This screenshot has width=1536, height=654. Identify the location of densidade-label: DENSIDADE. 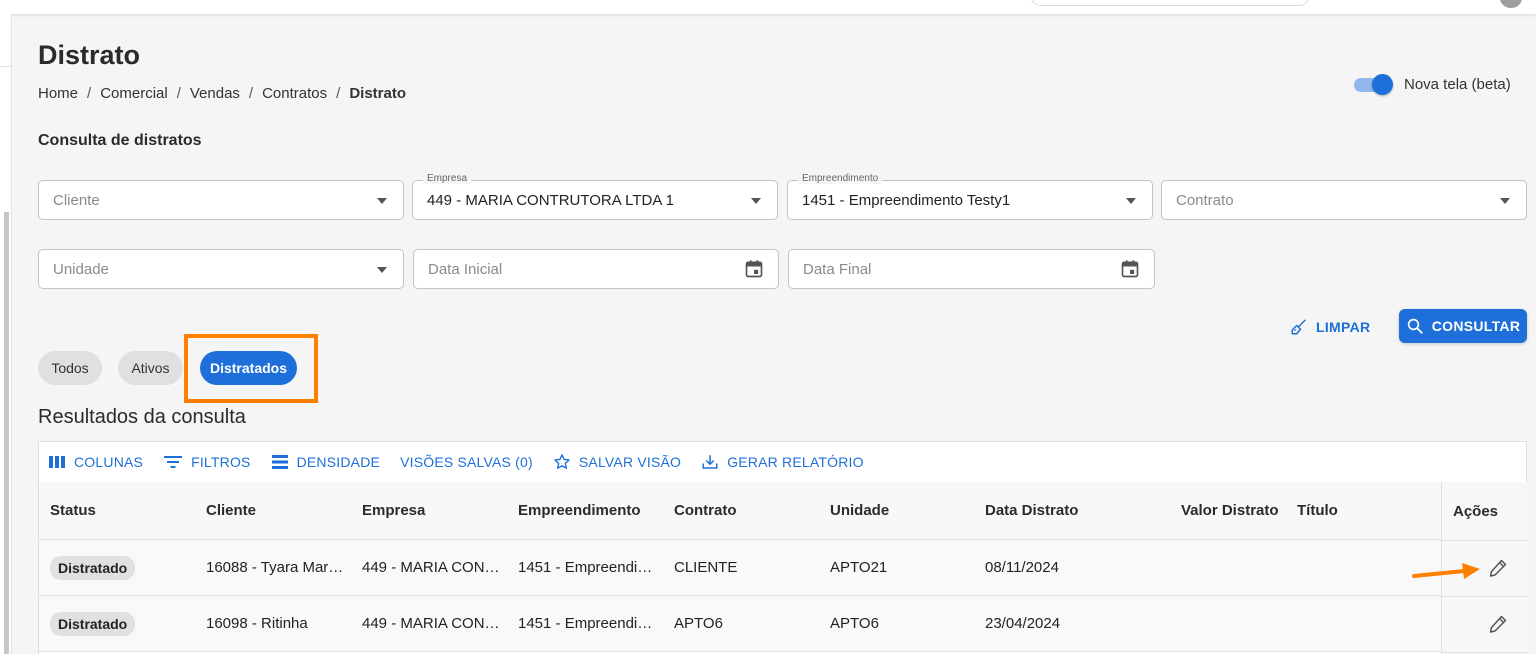
(338, 462).